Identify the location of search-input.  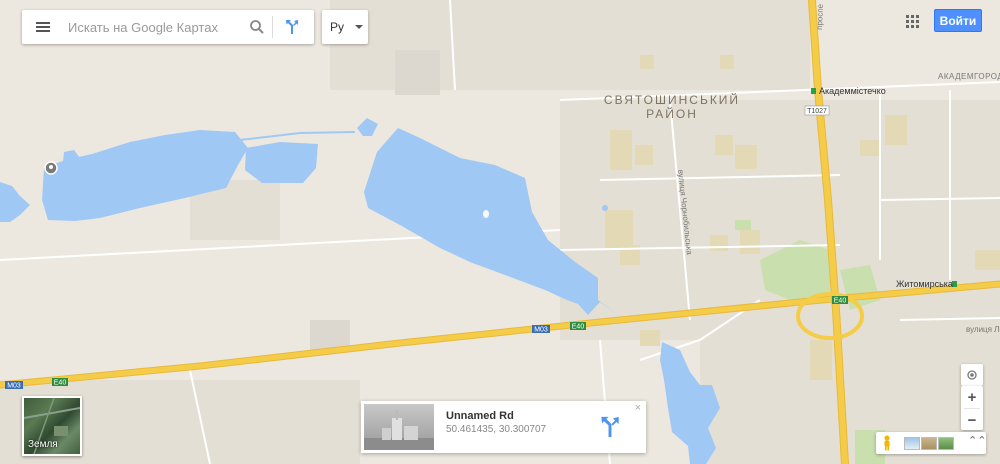
(153, 27).